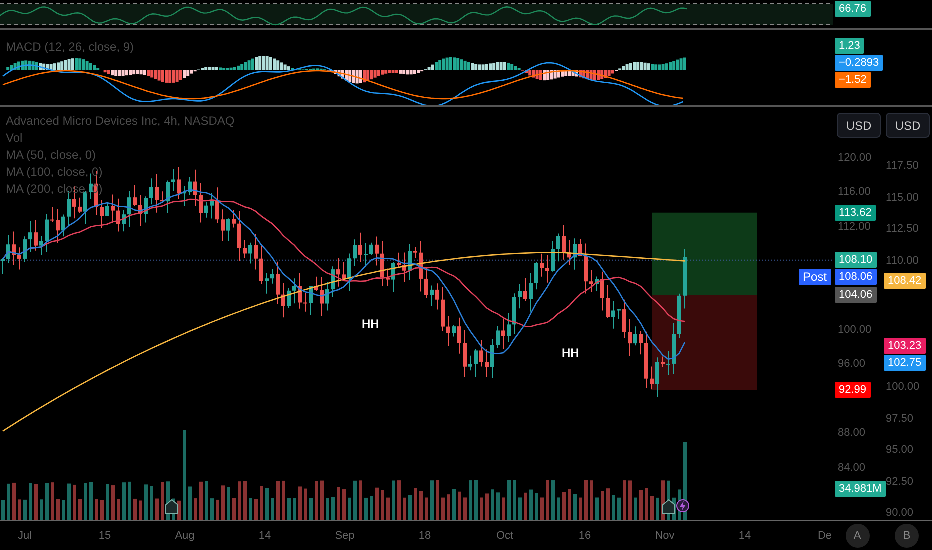 The height and width of the screenshot is (550, 932). Describe the element at coordinates (856, 295) in the screenshot. I see `price-badge: 104.06` at that location.